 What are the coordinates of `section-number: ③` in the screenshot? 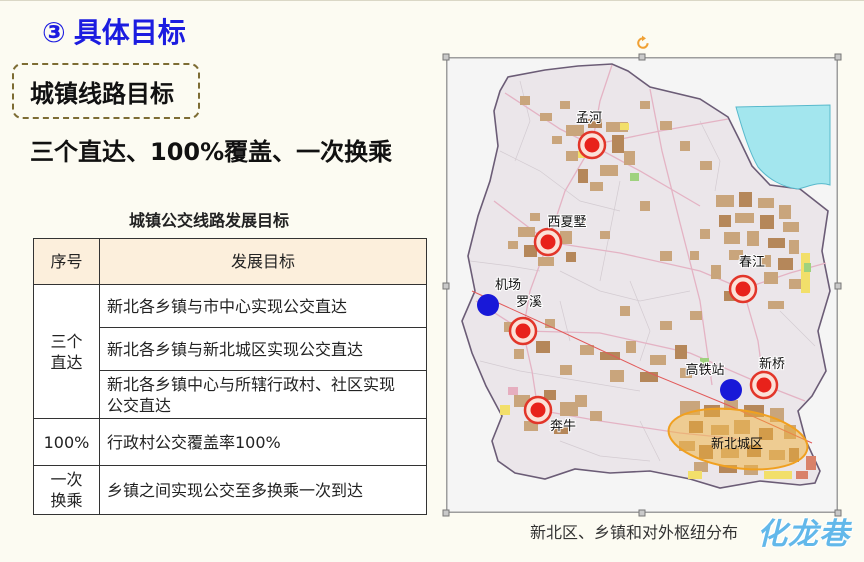 It's located at (54, 32).